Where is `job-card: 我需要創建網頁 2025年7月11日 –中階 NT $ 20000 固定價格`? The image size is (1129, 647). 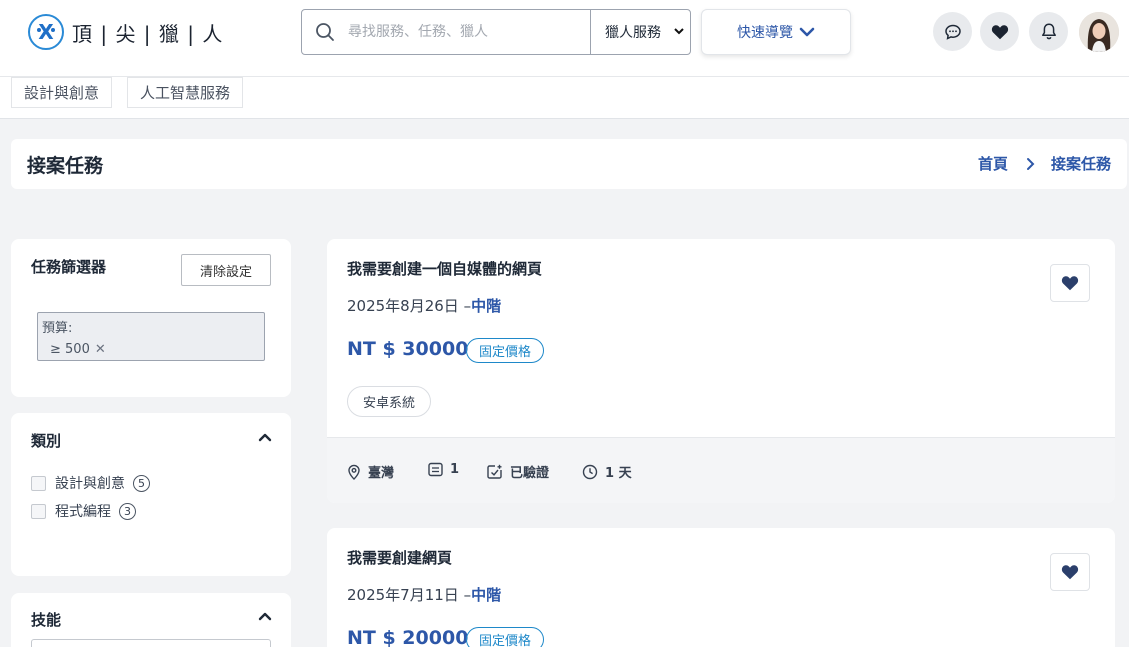 job-card: 我需要創建網頁 2025年7月11日 –中階 NT $ 20000 固定價格 is located at coordinates (721, 587).